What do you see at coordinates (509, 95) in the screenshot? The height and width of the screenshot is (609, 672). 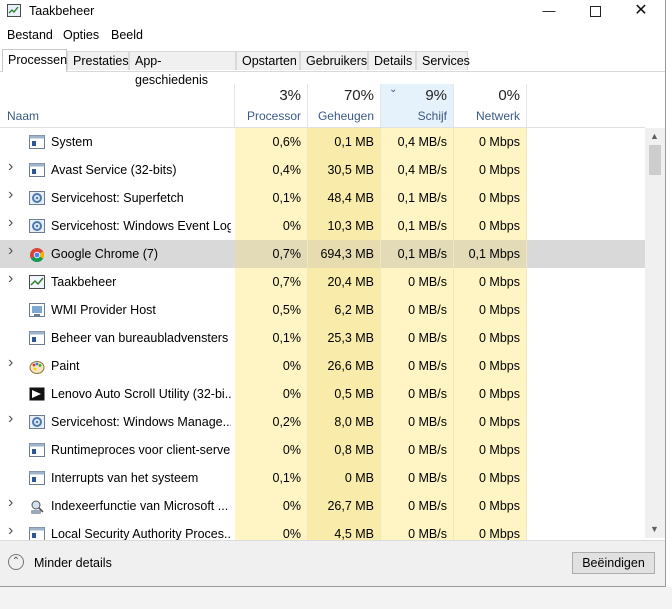 I see `network-total: 0%` at bounding box center [509, 95].